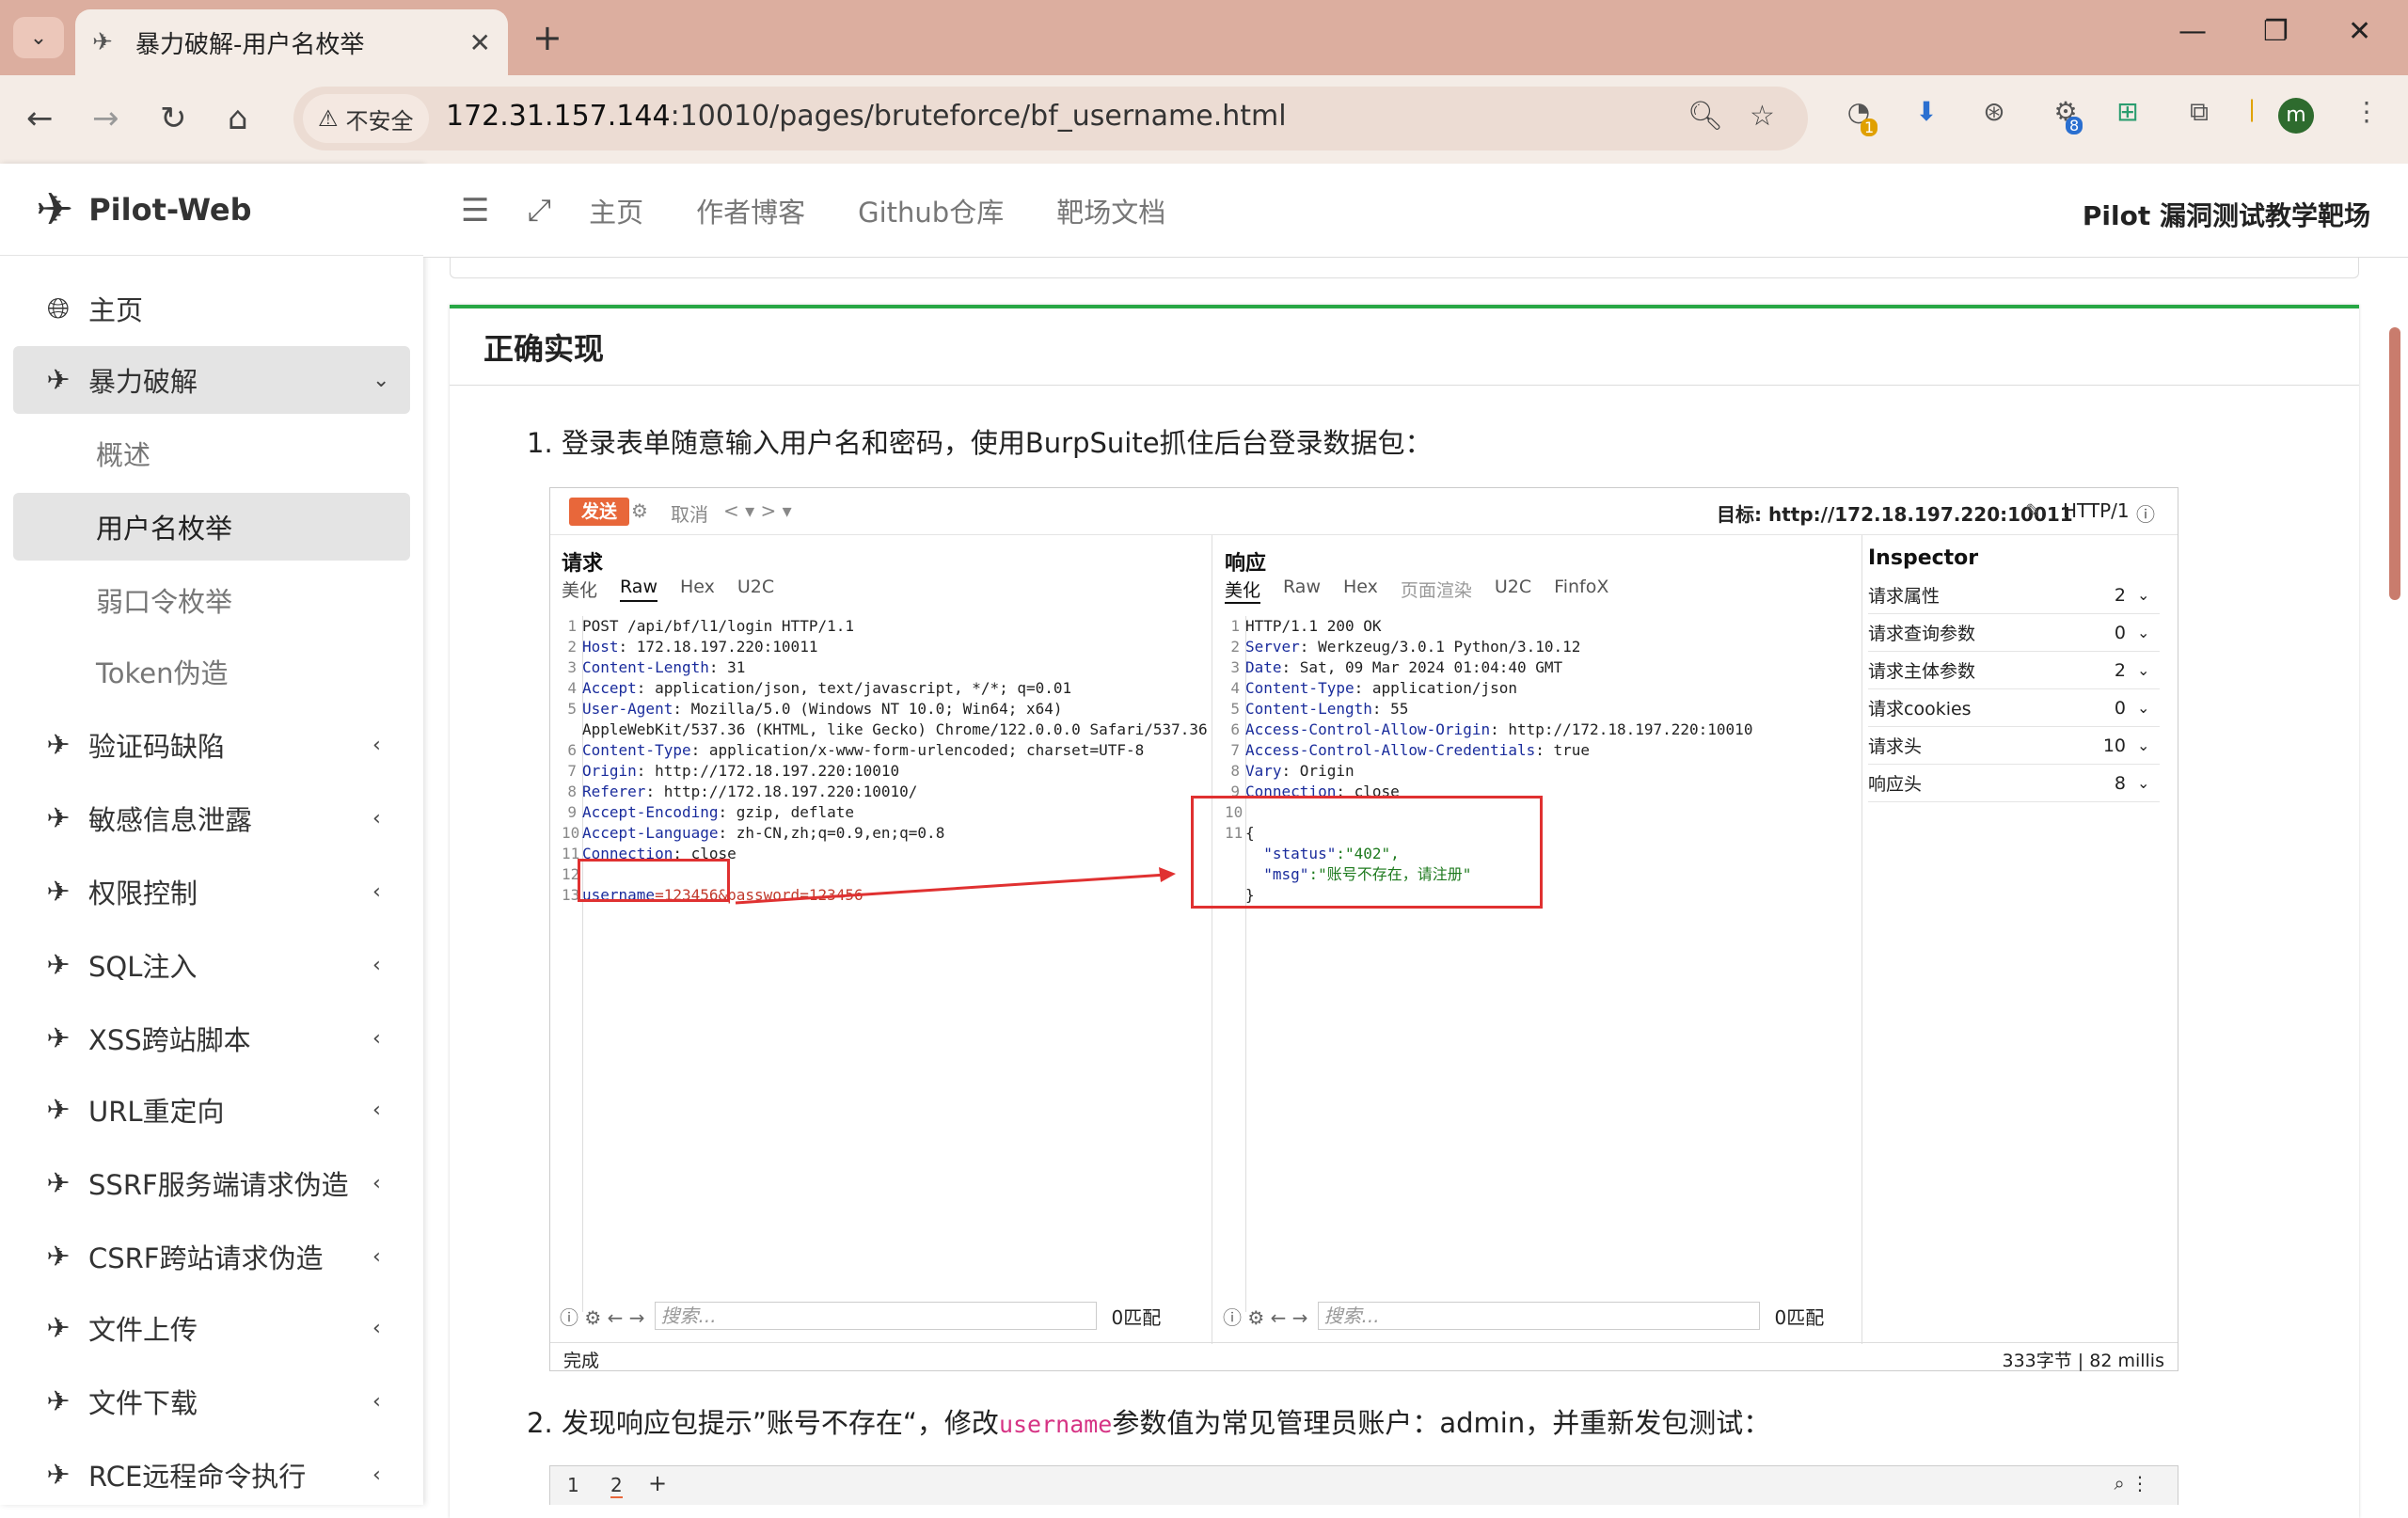  What do you see at coordinates (1705, 117) in the screenshot?
I see `zoom-search-icon: 🔍︎` at bounding box center [1705, 117].